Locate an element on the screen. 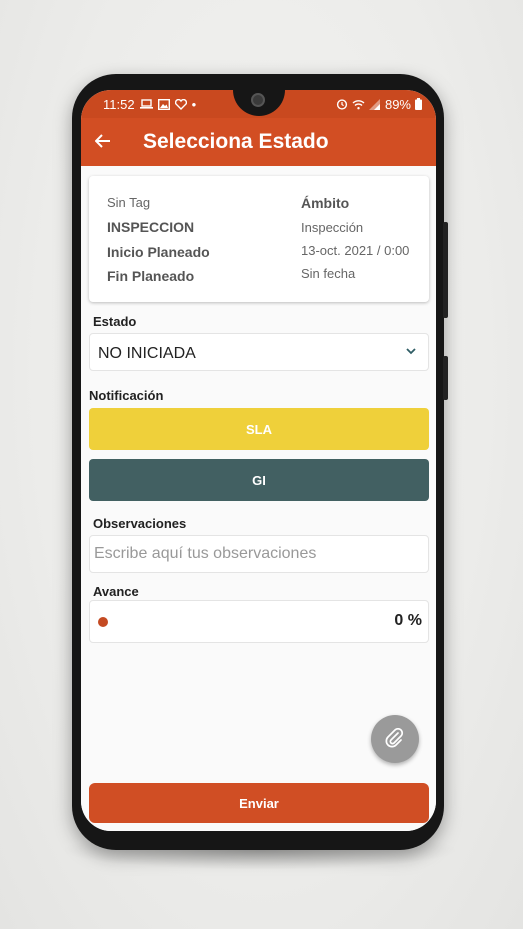  power-button is located at coordinates (445, 378).